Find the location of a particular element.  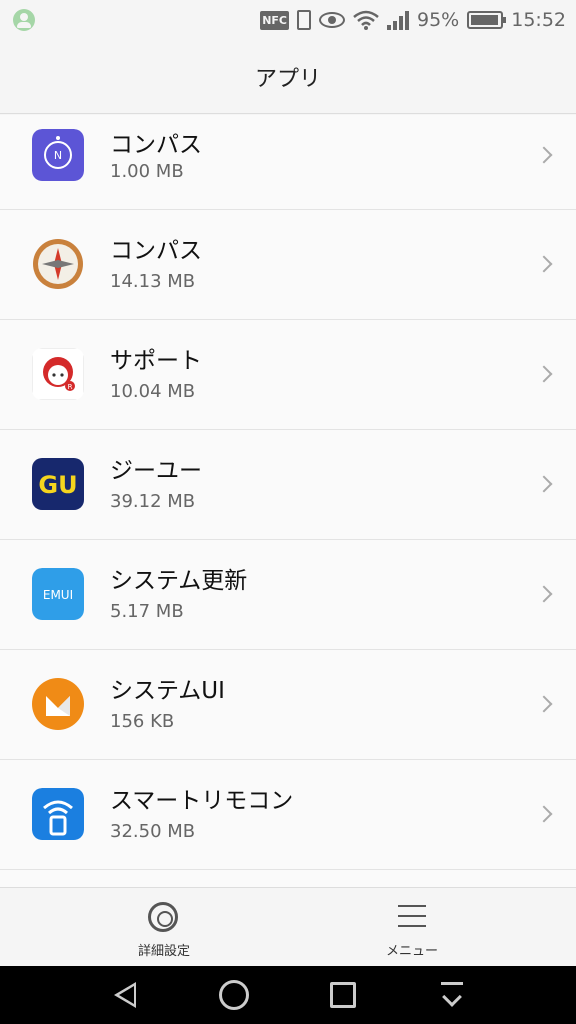

svg-text: N is located at coordinates (58, 155).